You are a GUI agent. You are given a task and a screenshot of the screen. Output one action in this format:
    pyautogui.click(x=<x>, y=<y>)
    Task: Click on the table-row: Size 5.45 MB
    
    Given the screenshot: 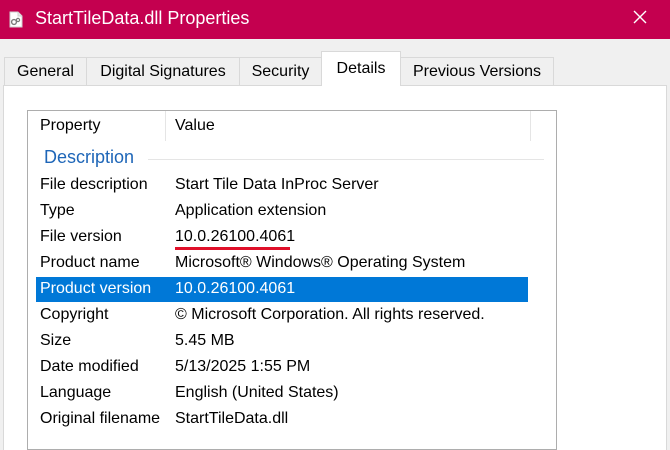 What is the action you would take?
    pyautogui.click(x=282, y=341)
    